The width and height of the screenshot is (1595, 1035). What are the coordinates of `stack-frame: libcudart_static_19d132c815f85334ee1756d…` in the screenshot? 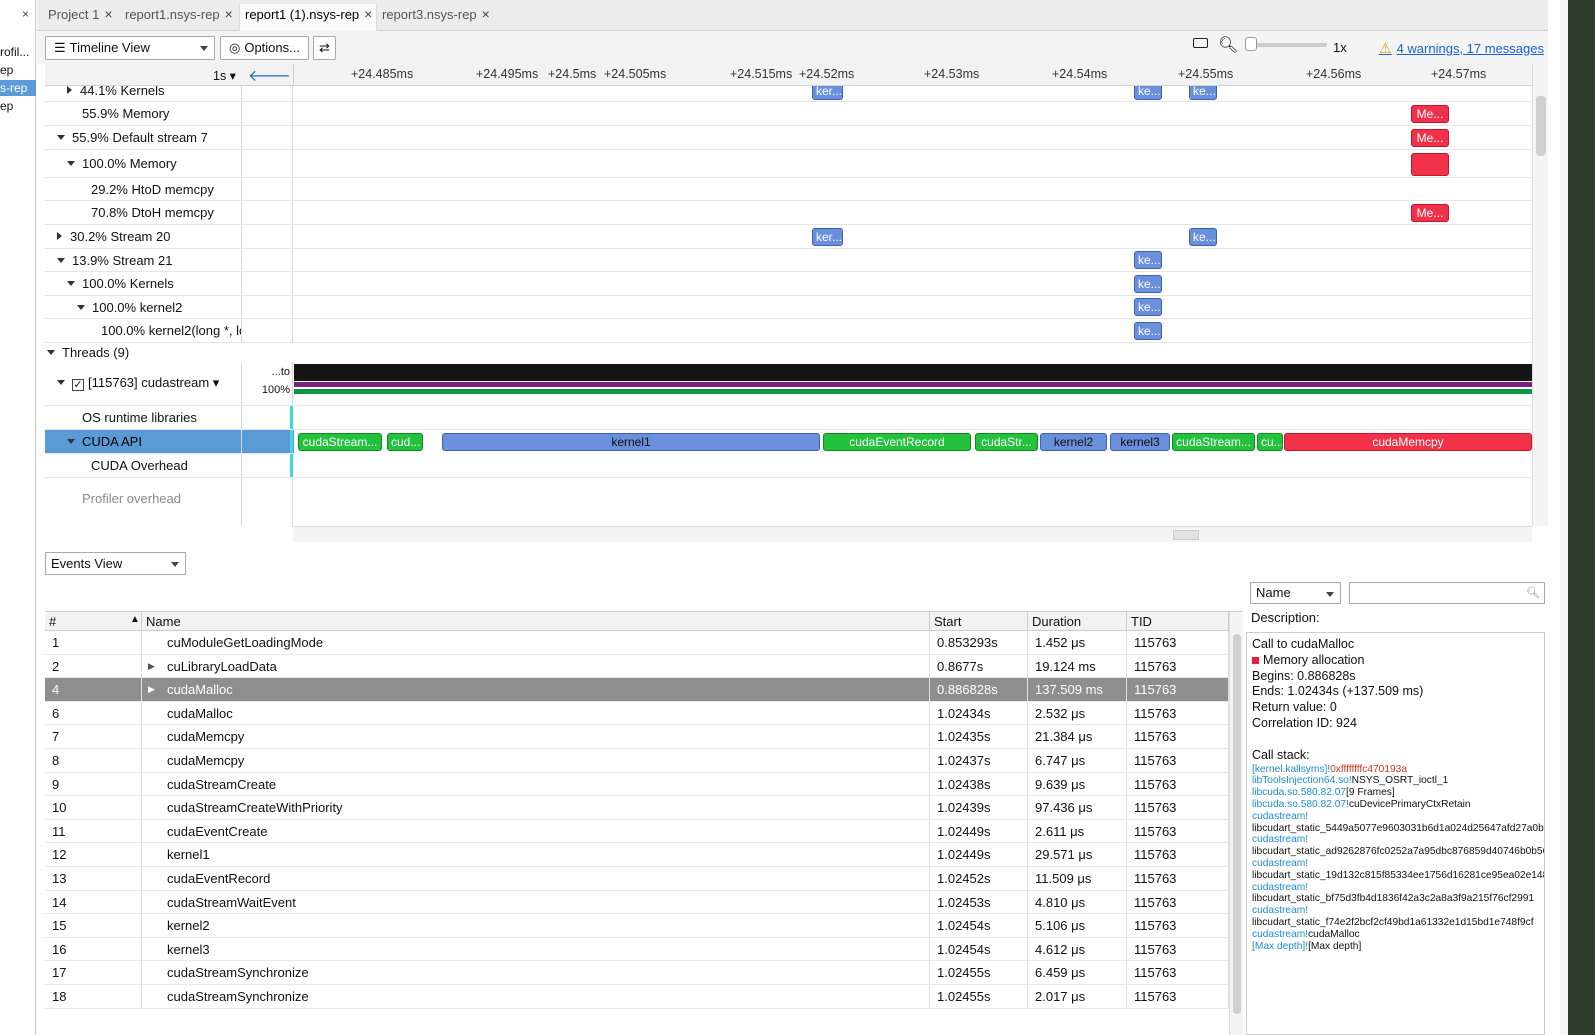 It's located at (1398, 876).